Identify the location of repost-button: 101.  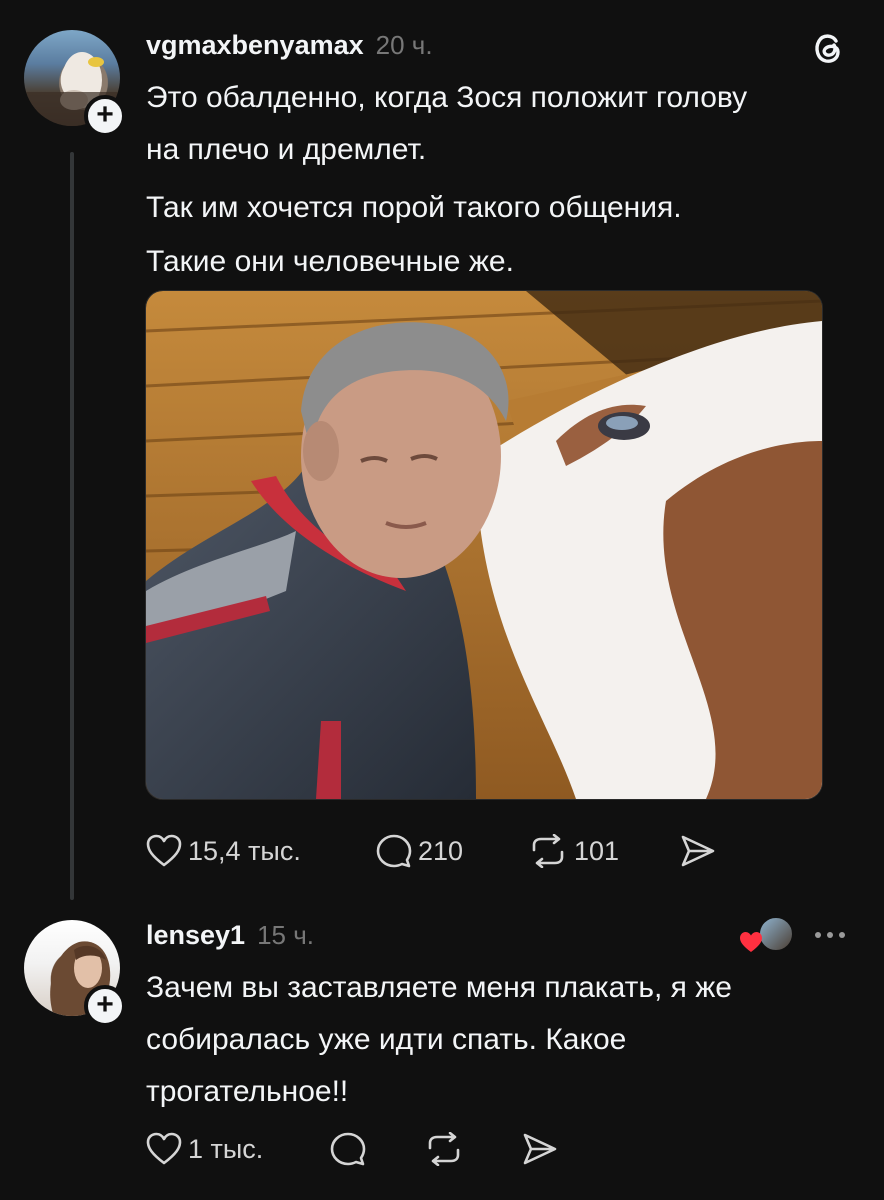
(573, 851).